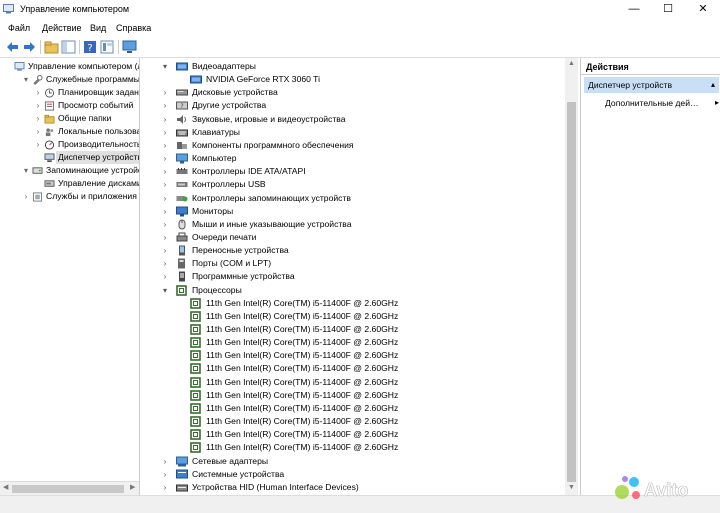 The height and width of the screenshot is (513, 720). Describe the element at coordinates (355, 145) in the screenshot. I see `device-category-row: › Компоненты программного обеспечения` at that location.